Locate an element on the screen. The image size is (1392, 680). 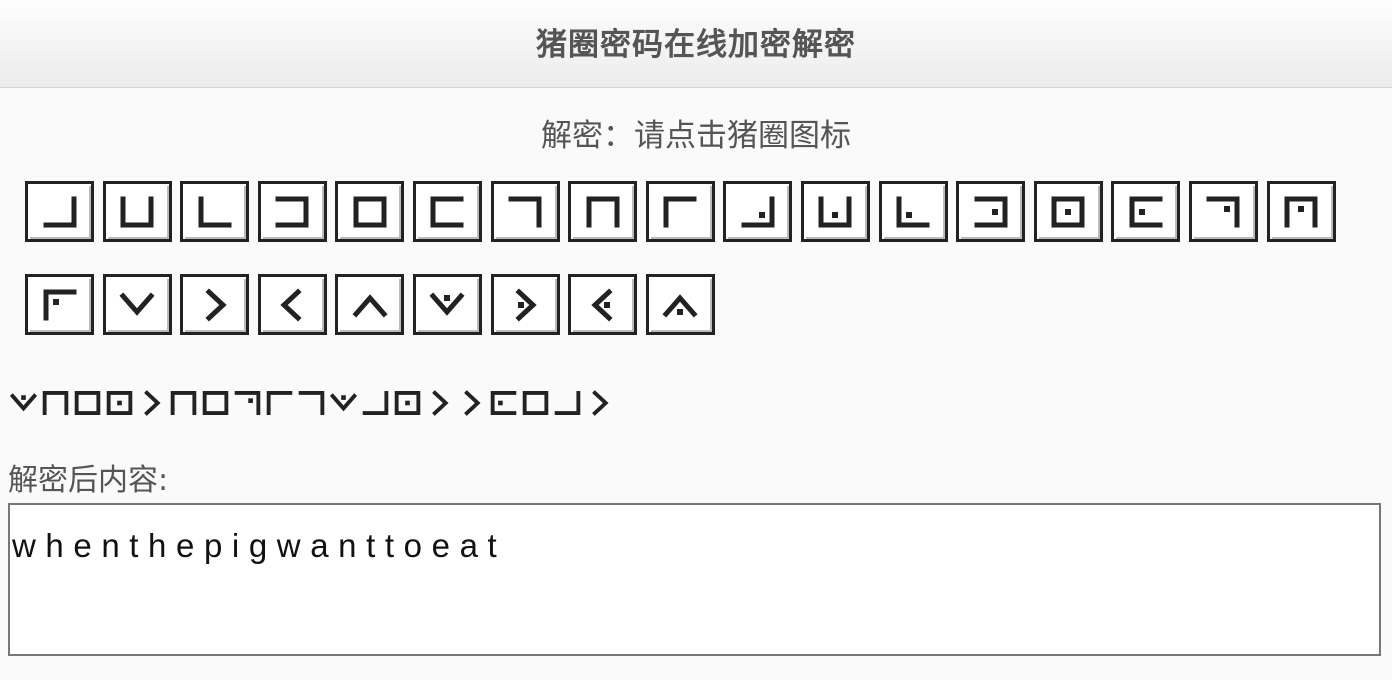
pigpen-u-icon is located at coordinates (292, 304).